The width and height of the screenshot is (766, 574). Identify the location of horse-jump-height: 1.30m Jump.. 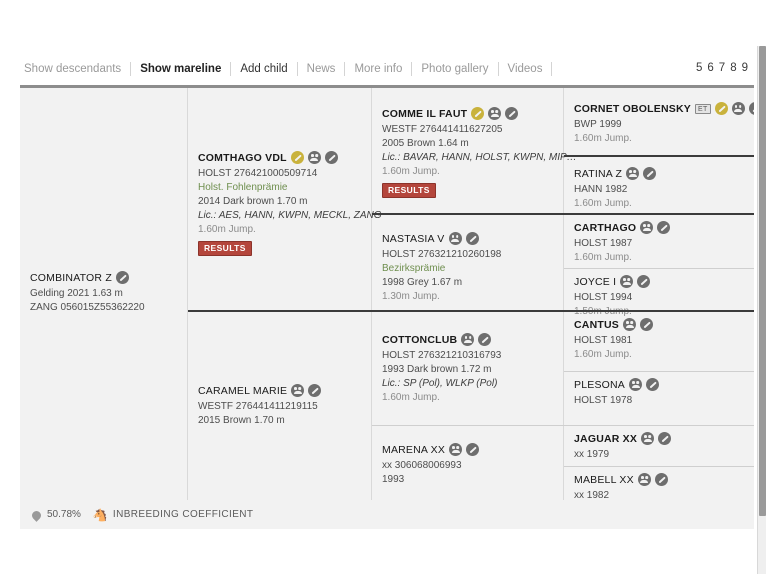
(411, 296).